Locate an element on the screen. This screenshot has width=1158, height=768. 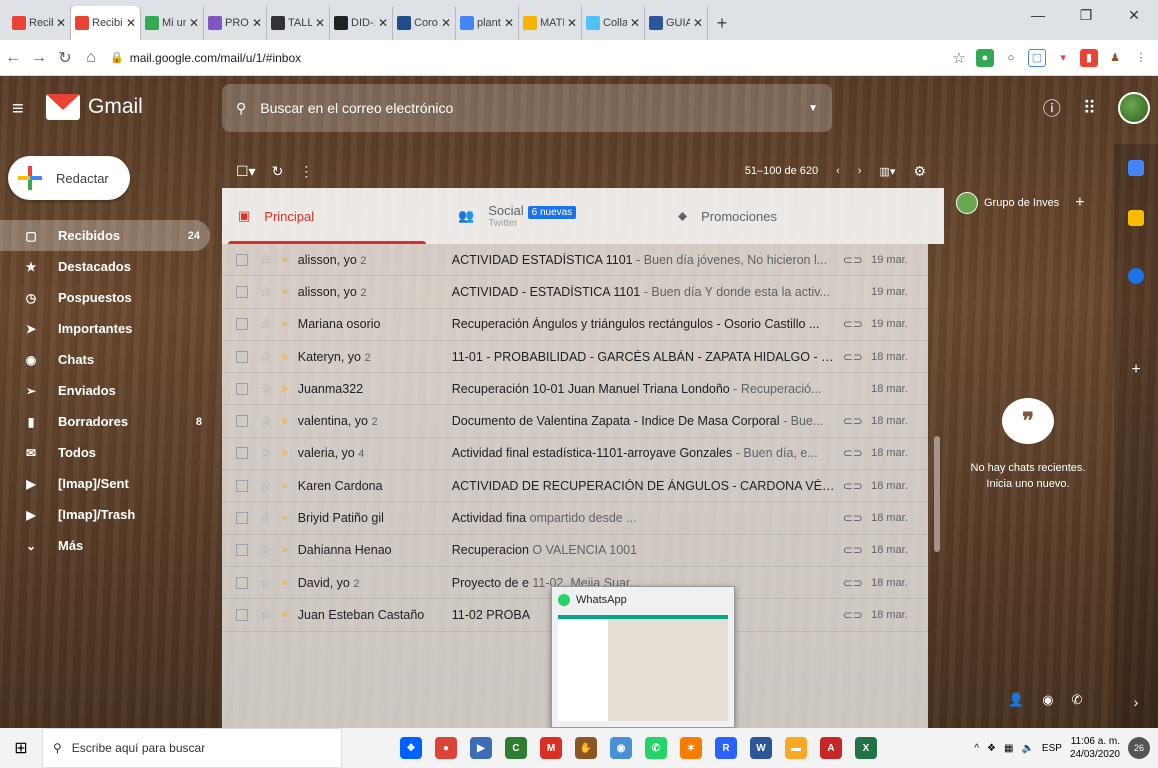
apps-grid-icon: ⠿ is located at coordinates (1089, 108).